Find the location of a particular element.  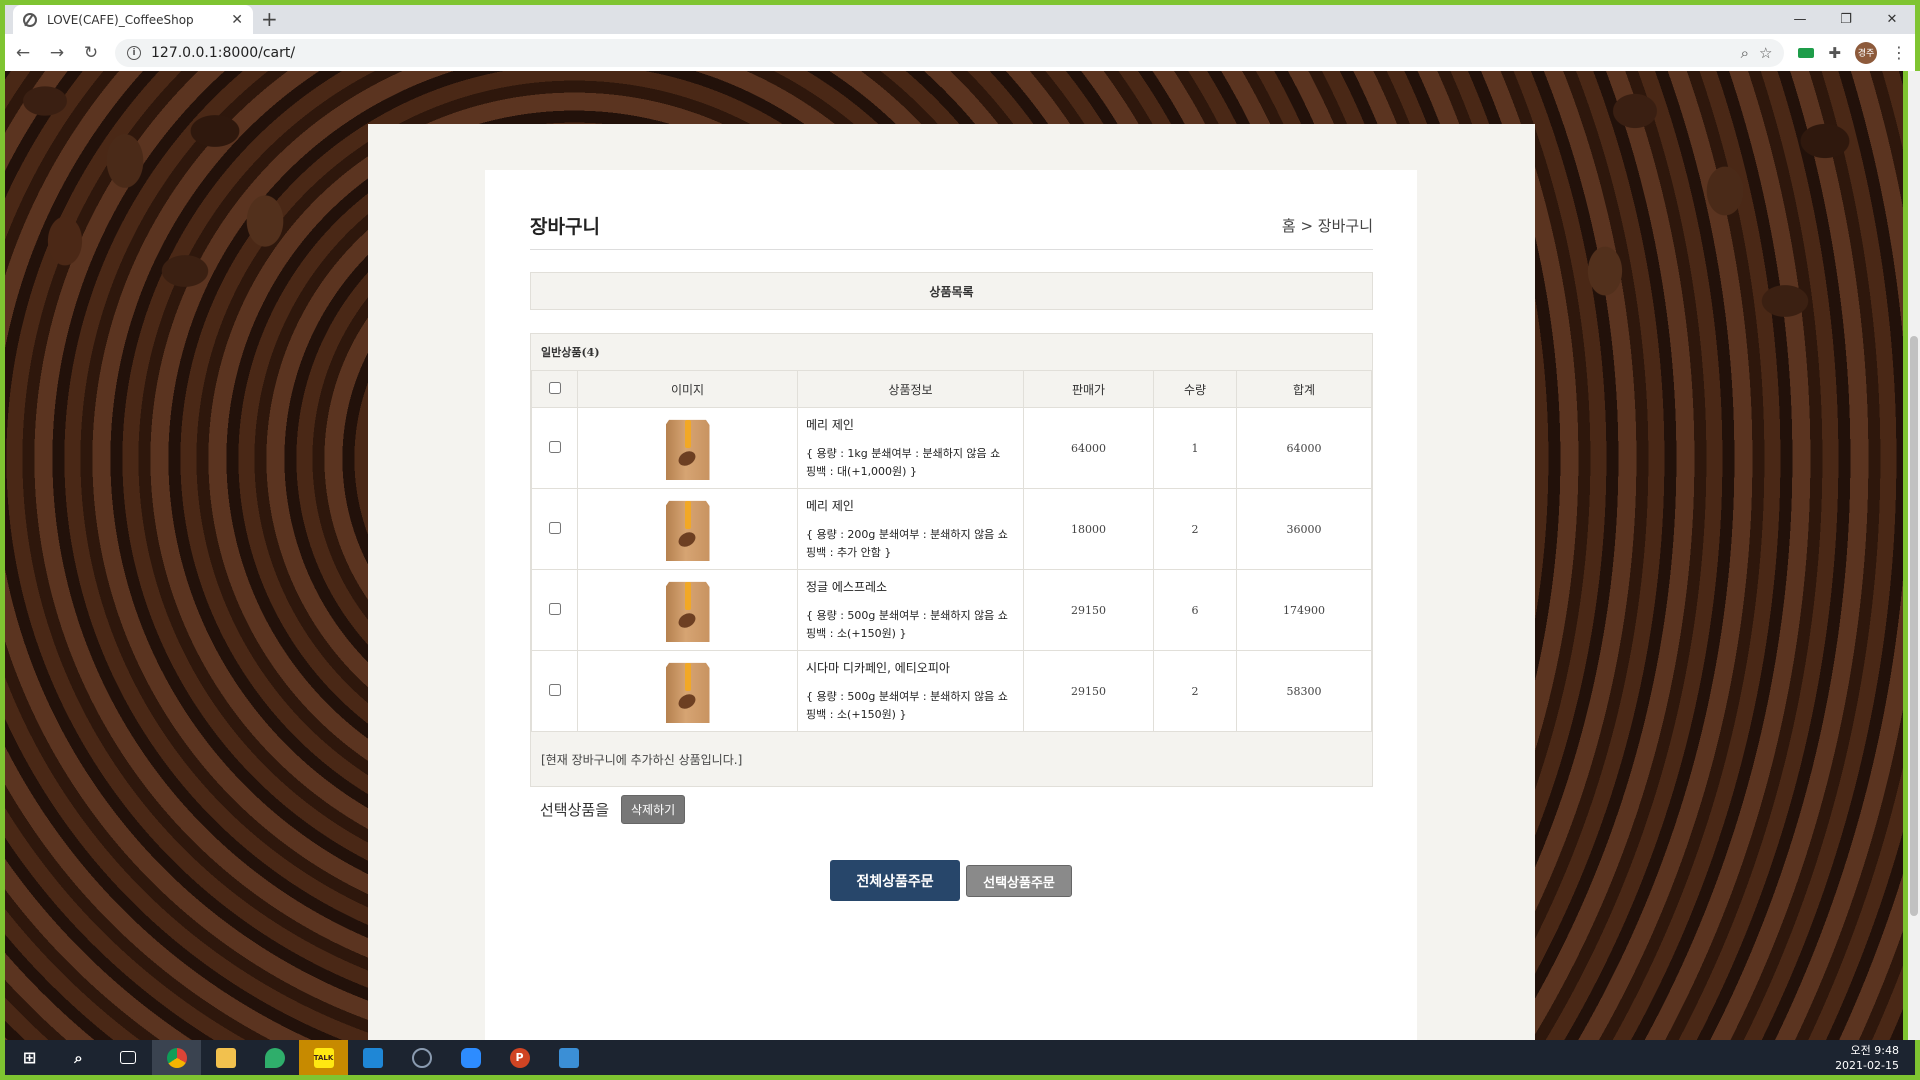

taskbar-file-explorer is located at coordinates (225, 1057).